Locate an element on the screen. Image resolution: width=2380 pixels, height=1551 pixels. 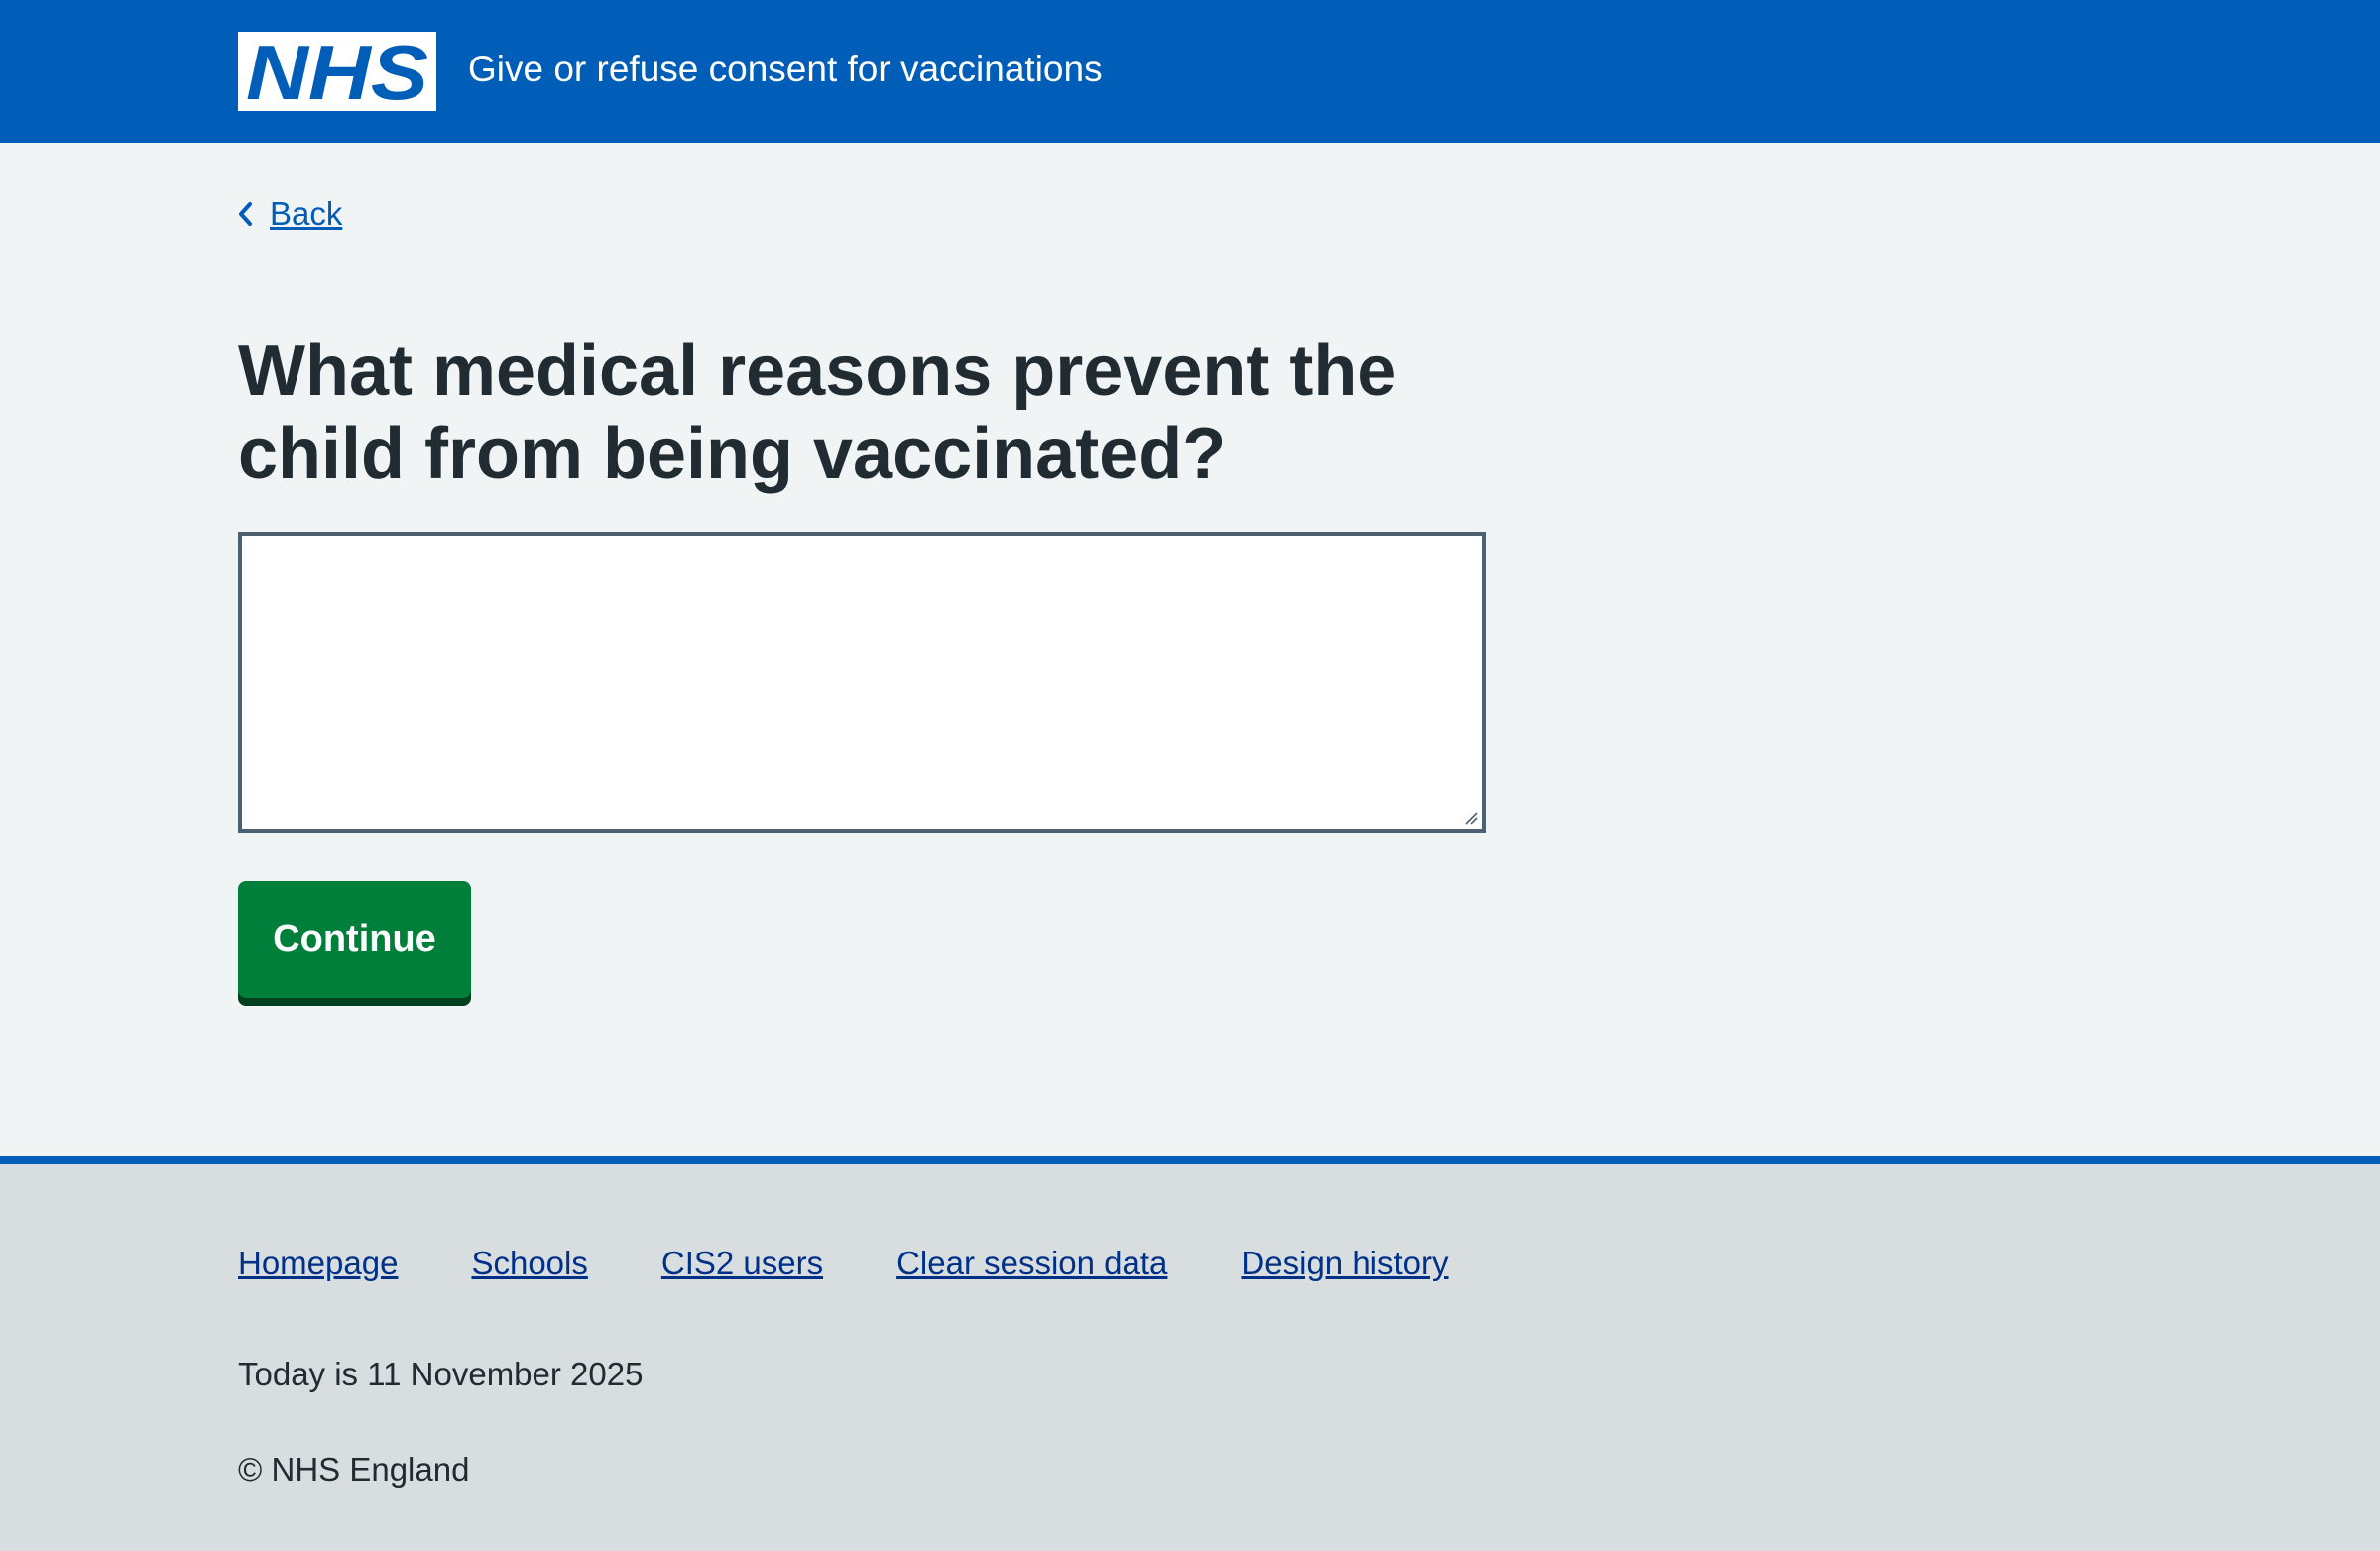
service-name: Give or refuse consent for vaccinations is located at coordinates (785, 69).